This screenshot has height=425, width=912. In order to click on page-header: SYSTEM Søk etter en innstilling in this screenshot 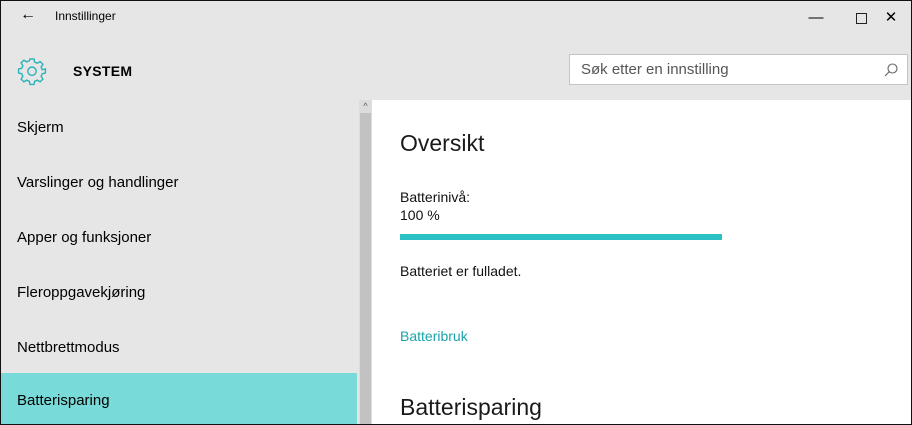, I will do `click(456, 70)`.